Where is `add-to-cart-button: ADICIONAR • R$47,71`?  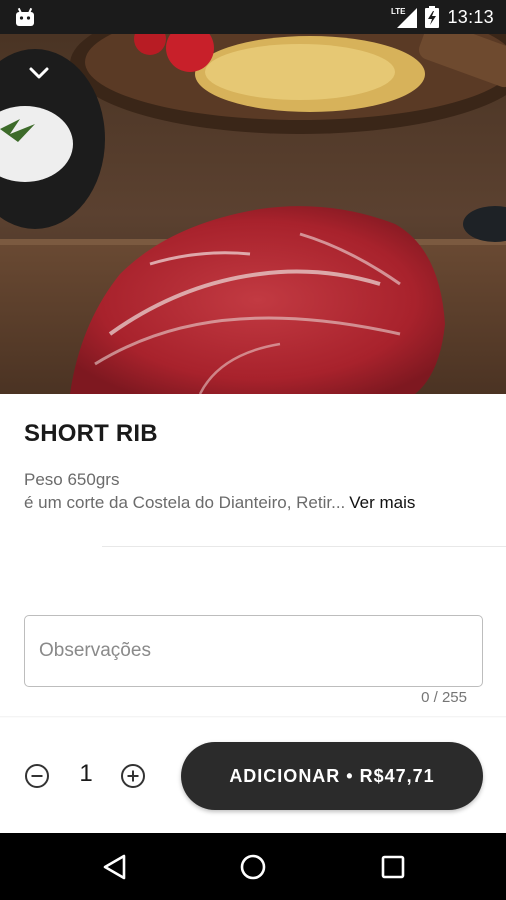
add-to-cart-button: ADICIONAR • R$47,71 is located at coordinates (332, 776).